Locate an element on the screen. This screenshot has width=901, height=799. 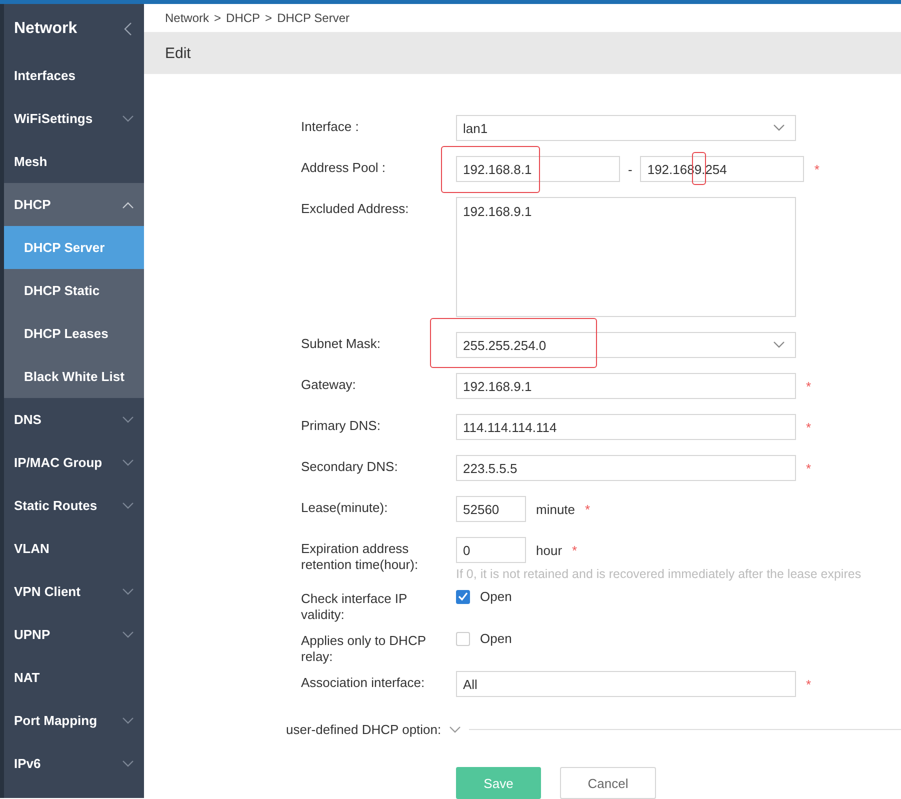
sidebar-item: DHCP is located at coordinates (74, 204).